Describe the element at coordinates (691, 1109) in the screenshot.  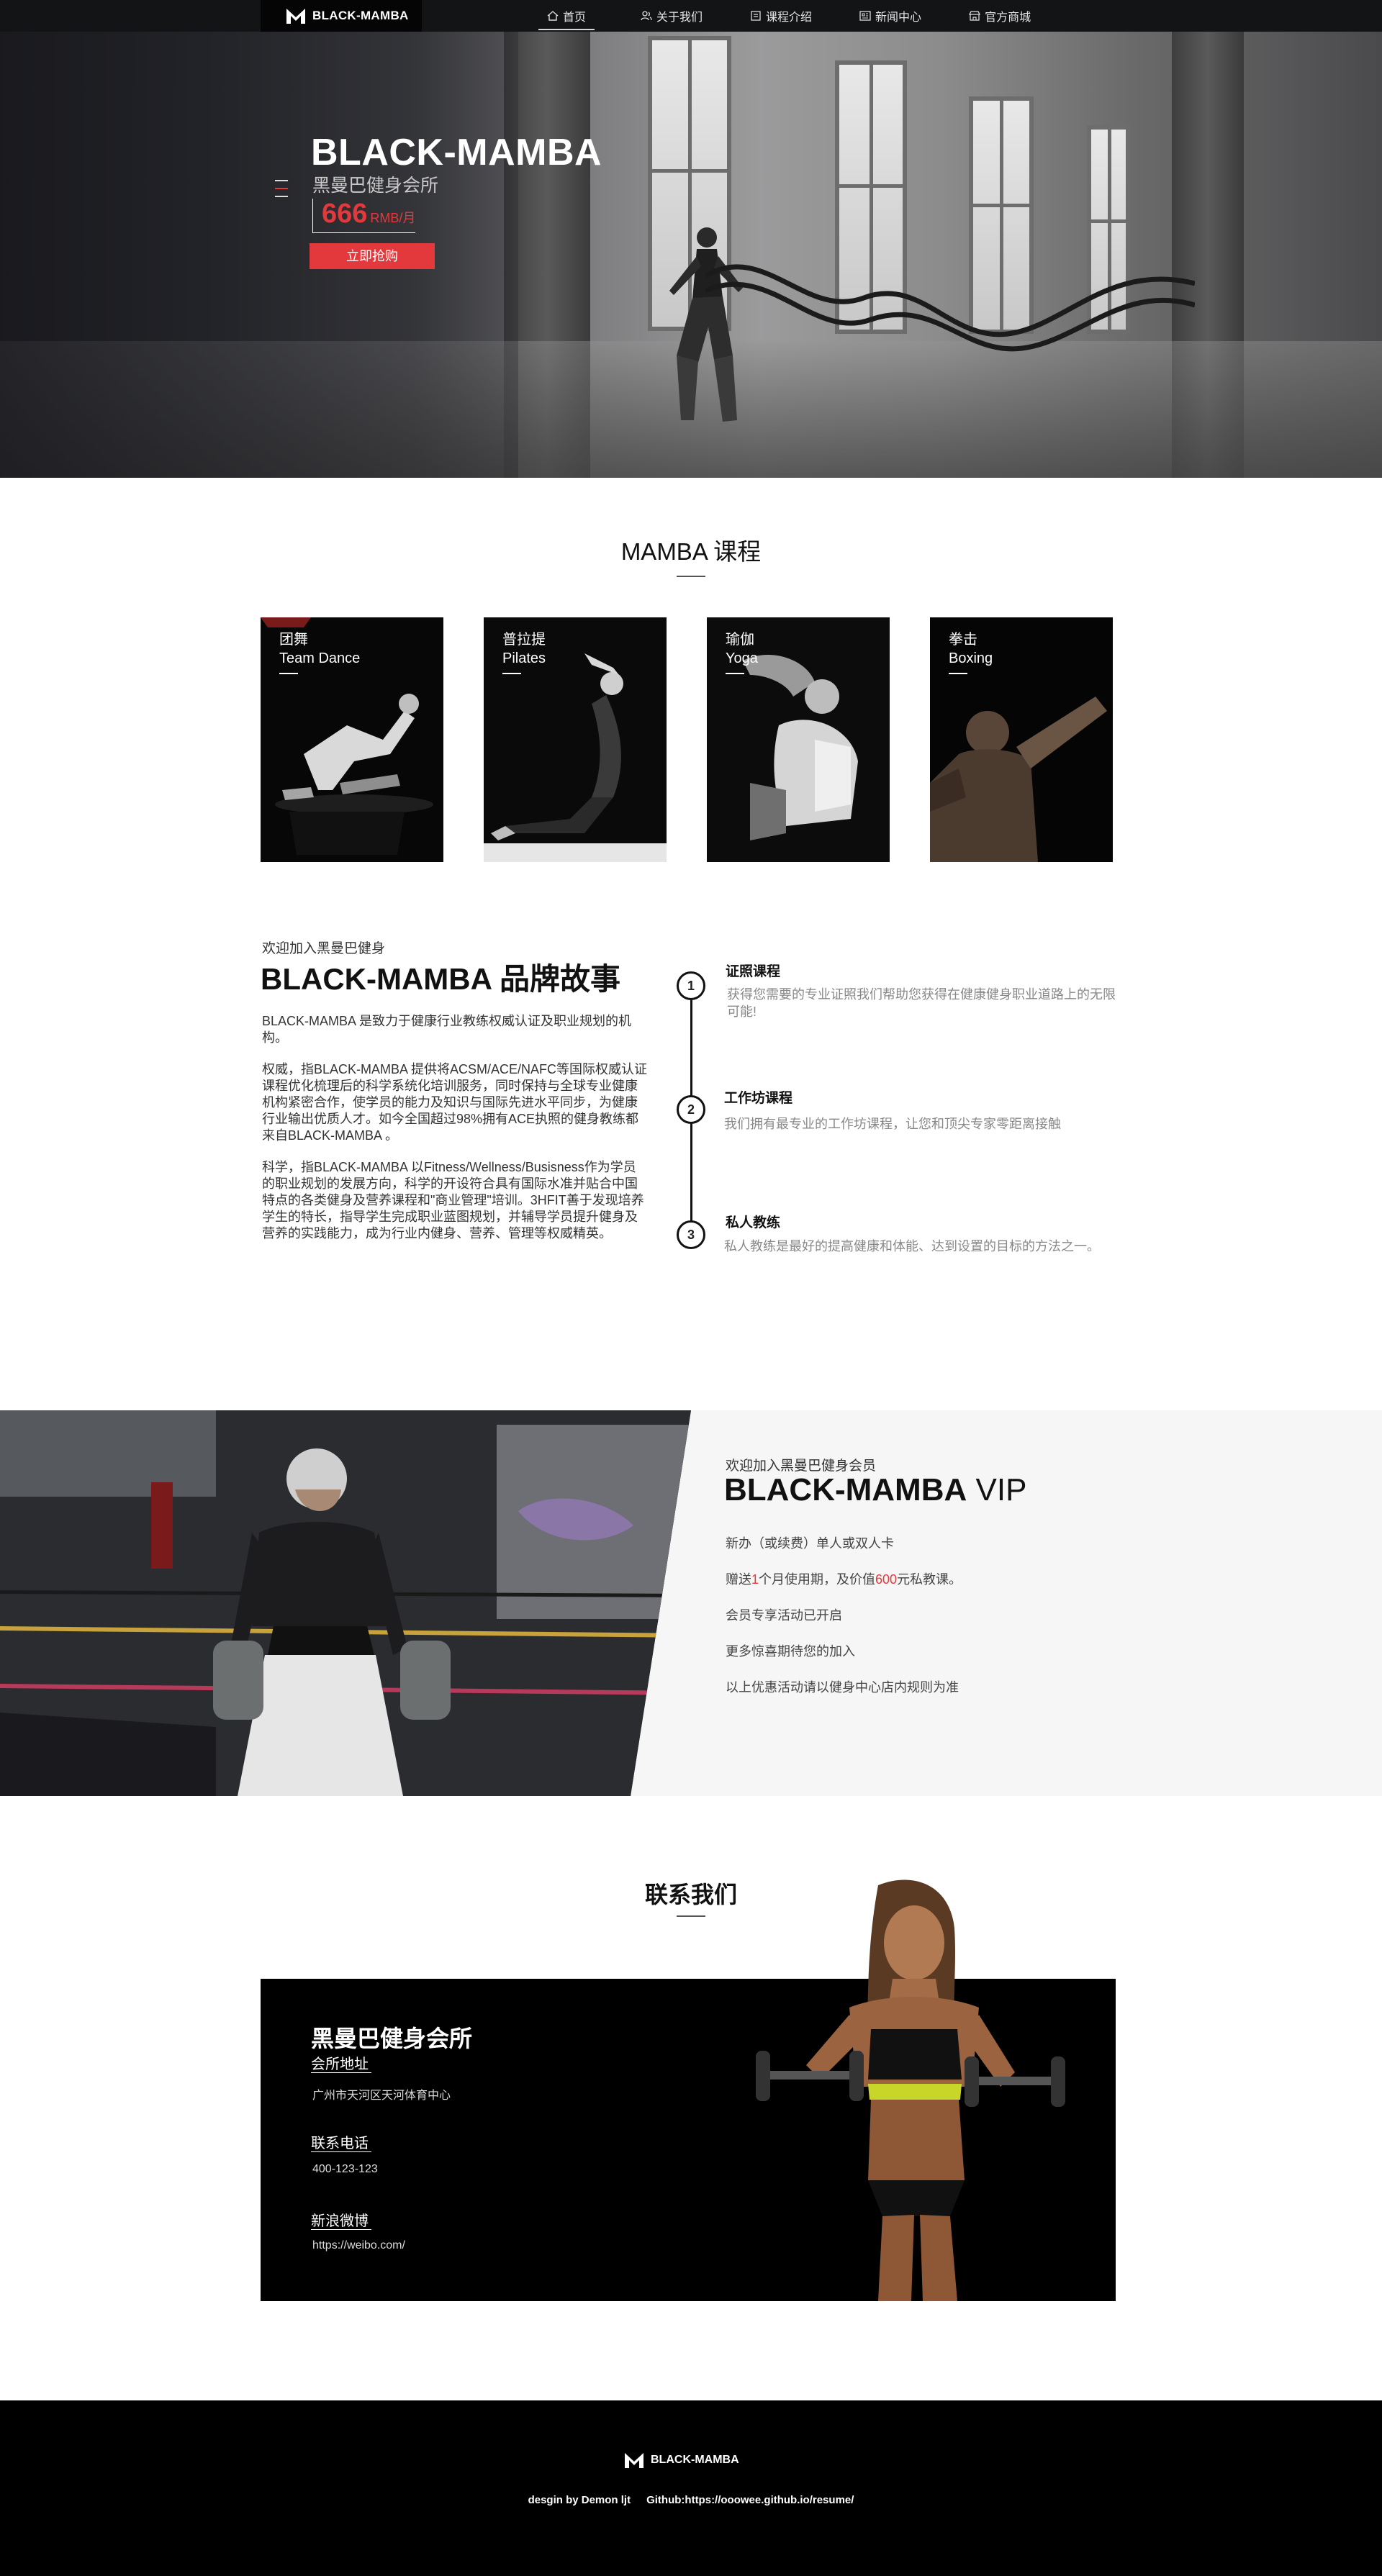
I see `timeline-step-2: 2` at that location.